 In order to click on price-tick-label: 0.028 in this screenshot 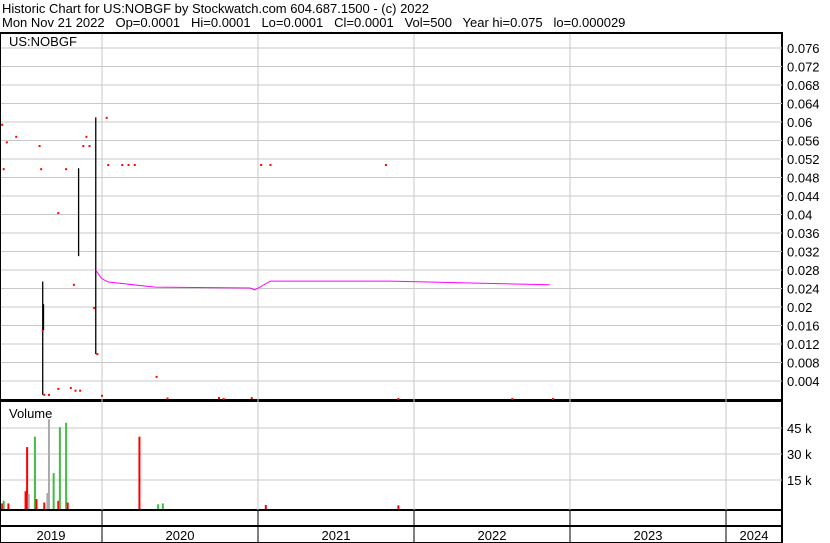, I will do `click(803, 270)`.